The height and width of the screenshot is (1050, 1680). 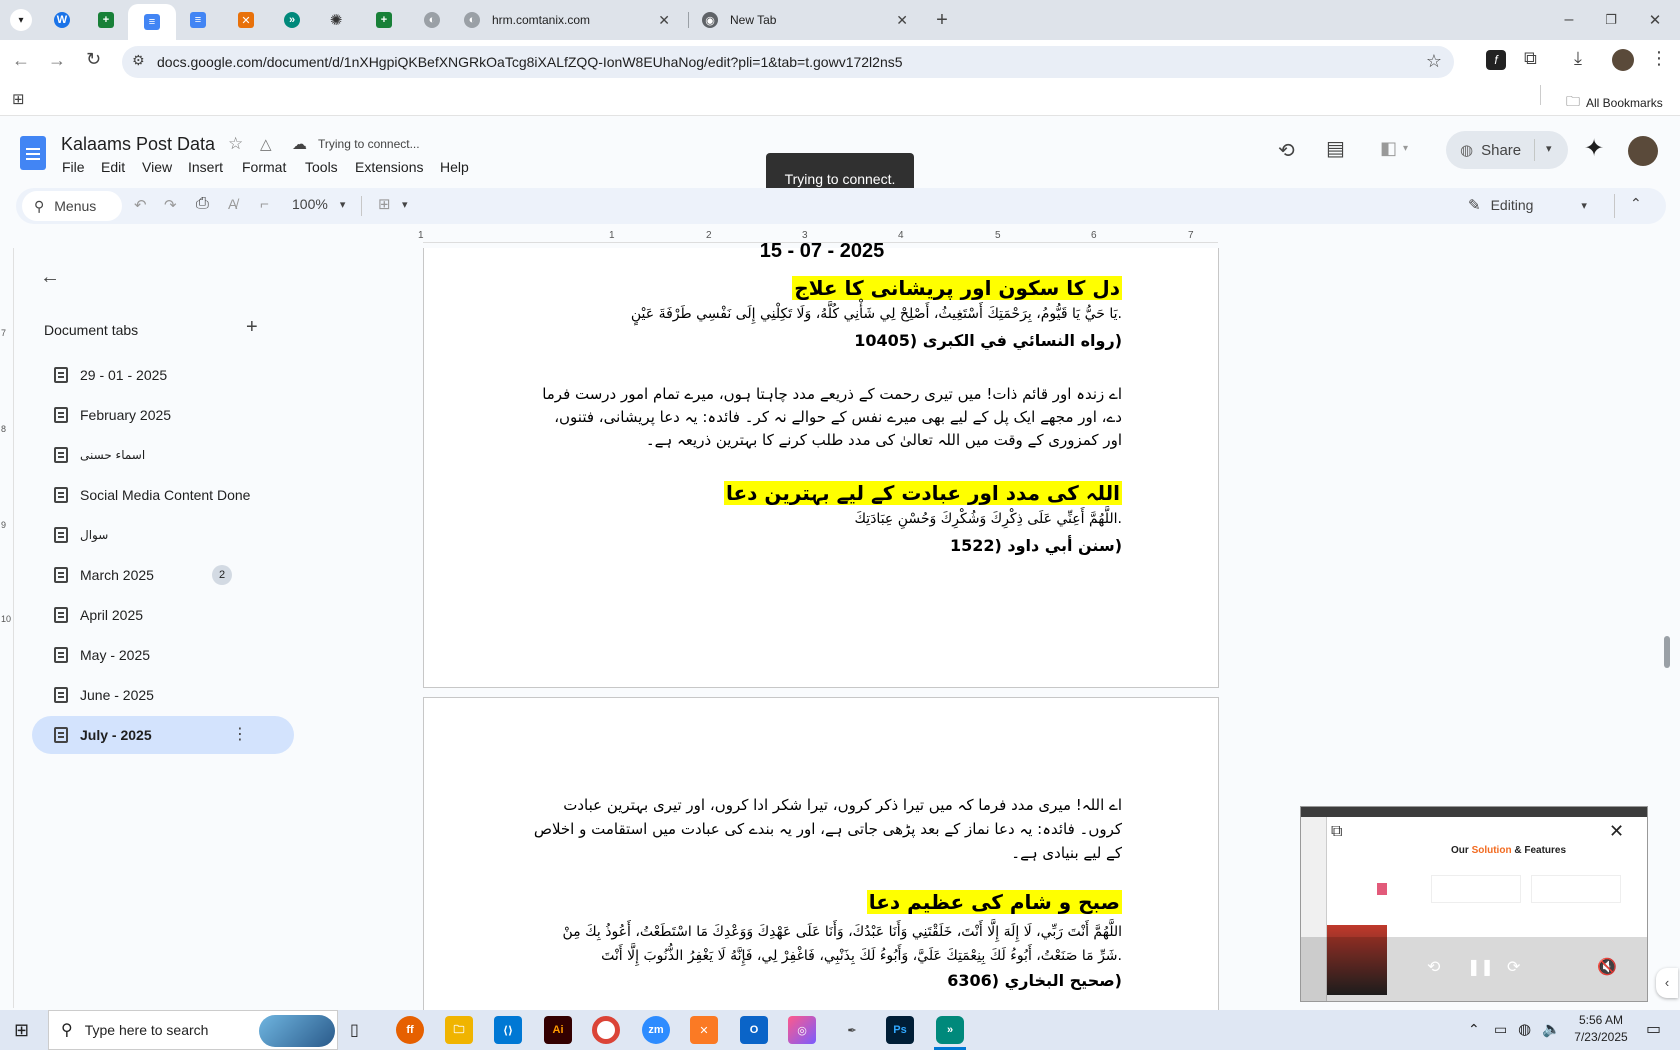 I want to click on pinned-tab-4: ≡, so click(x=198, y=20).